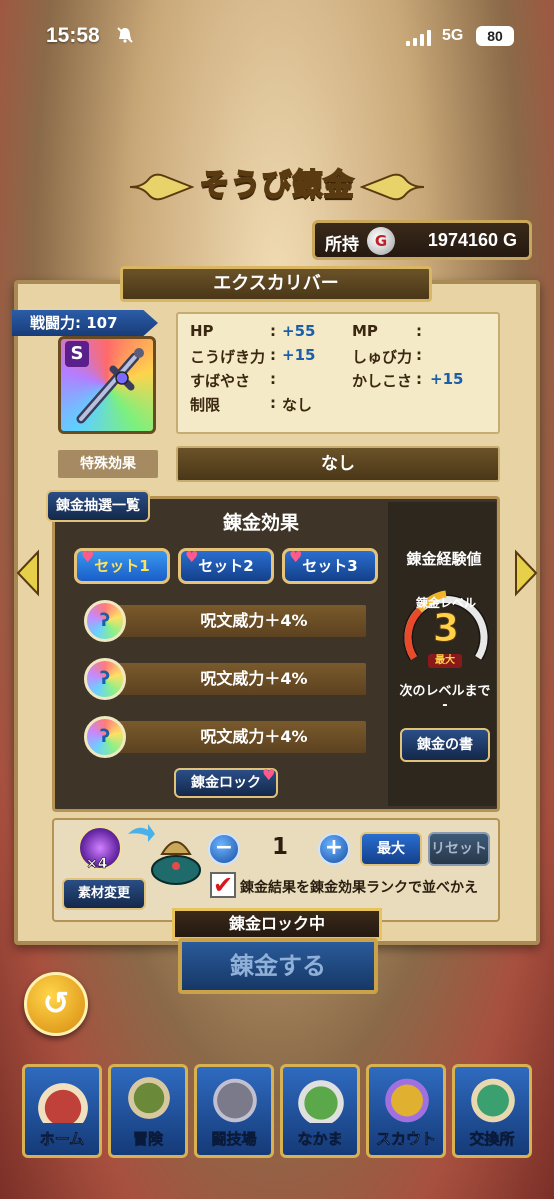  What do you see at coordinates (276, 284) in the screenshot?
I see `item-name: エクスカリバー` at bounding box center [276, 284].